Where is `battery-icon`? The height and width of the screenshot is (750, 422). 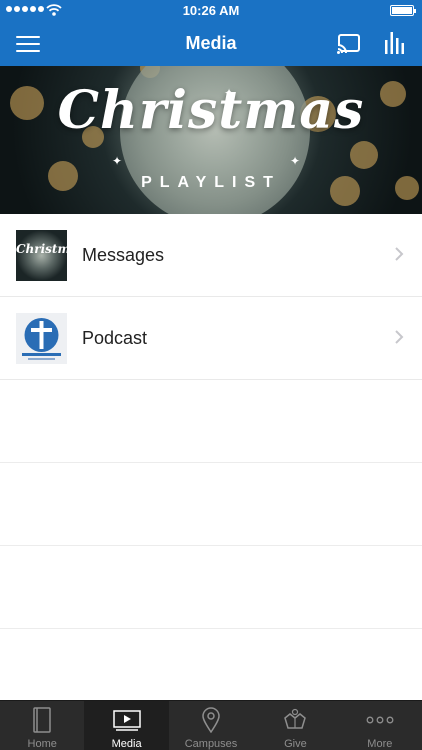
battery-icon is located at coordinates (403, 10).